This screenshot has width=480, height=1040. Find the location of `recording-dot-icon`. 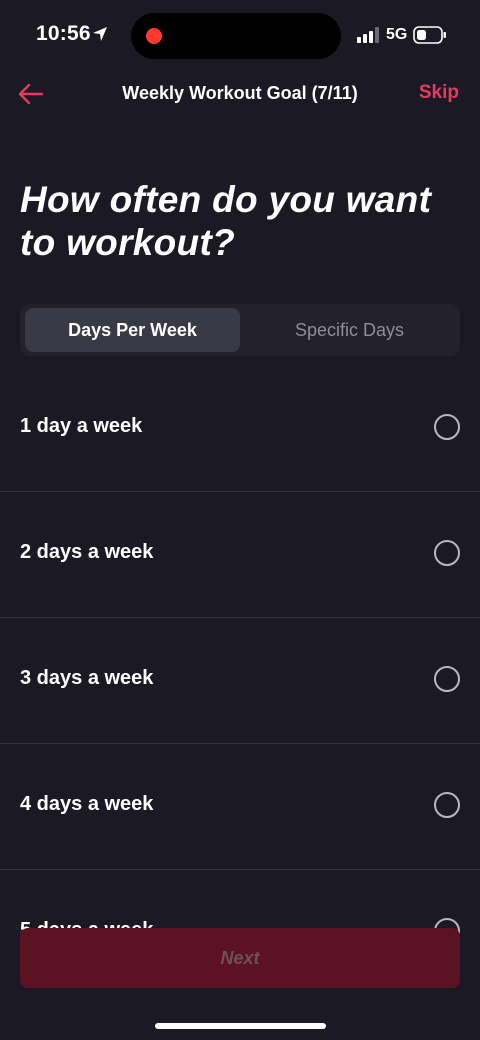

recording-dot-icon is located at coordinates (154, 36).